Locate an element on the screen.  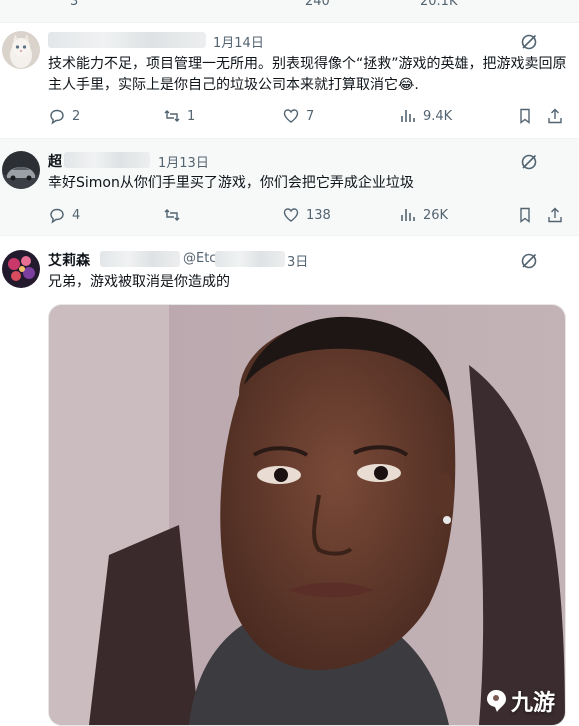
views-button: 9.4K is located at coordinates (425, 116).